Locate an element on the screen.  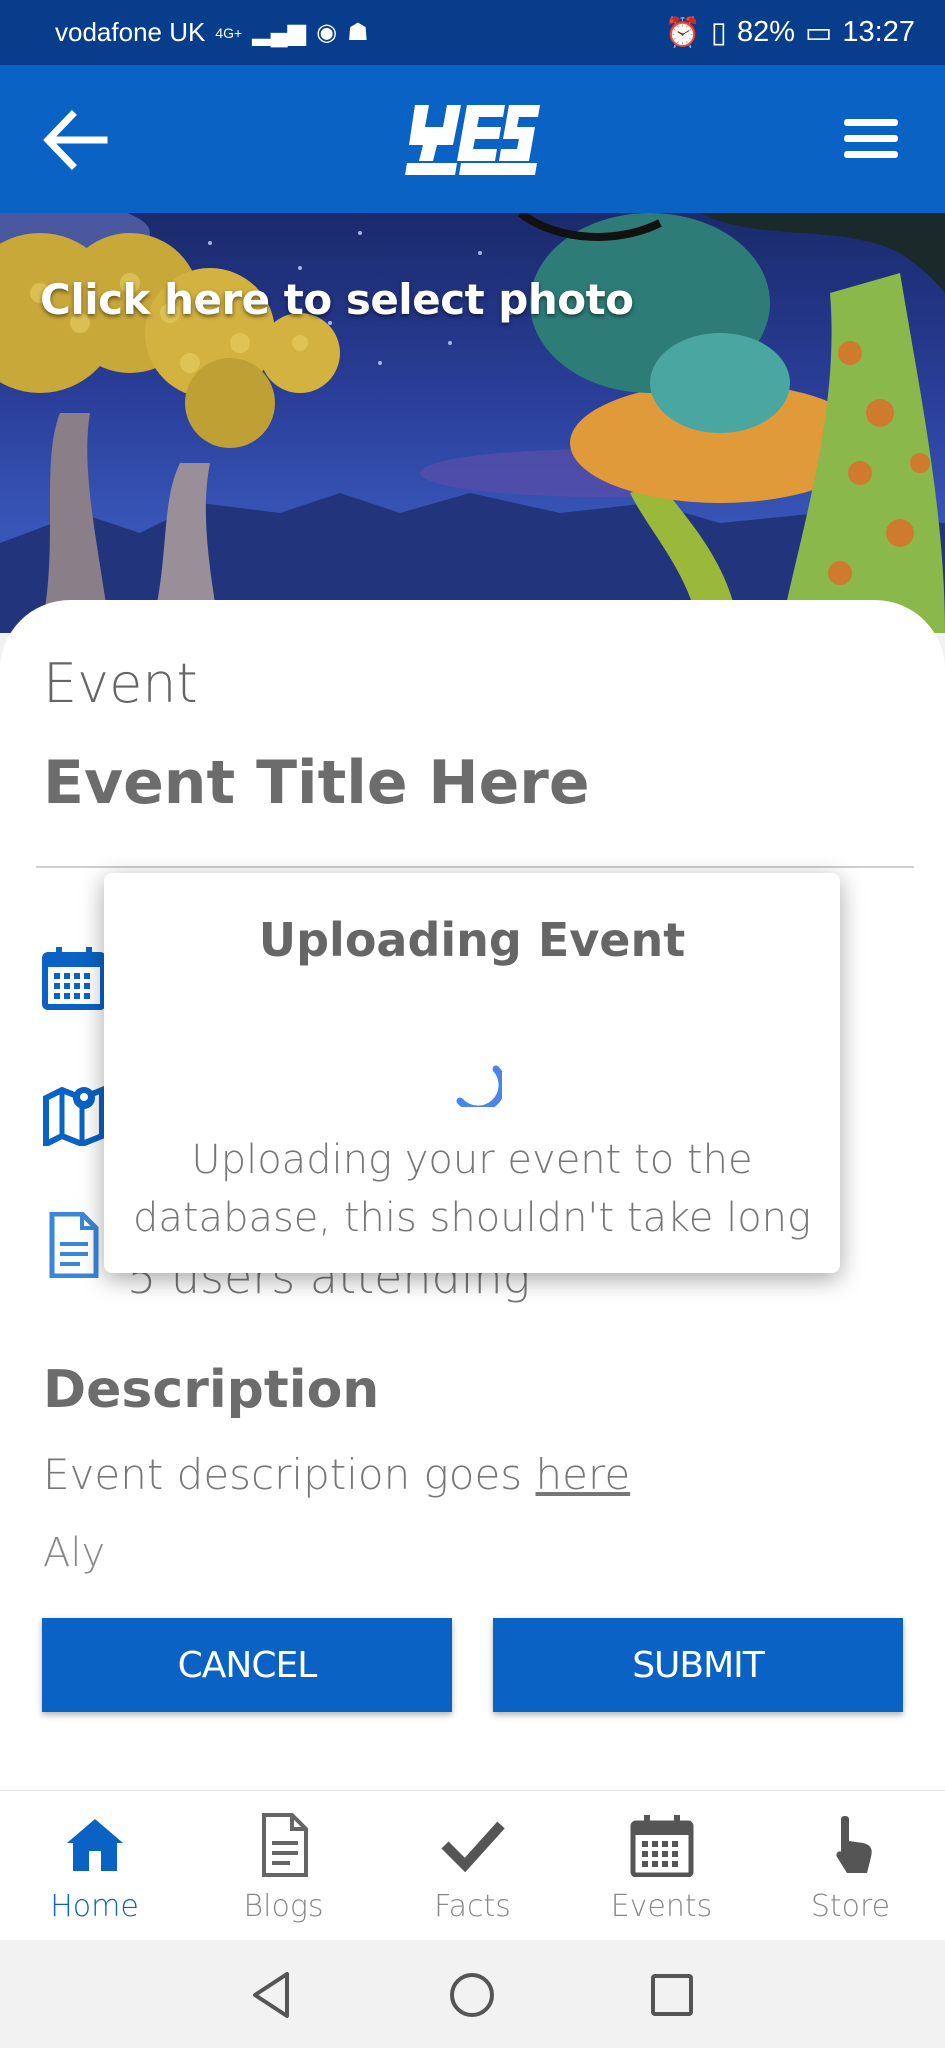
snapchat-icon: ☗ is located at coordinates (358, 32).